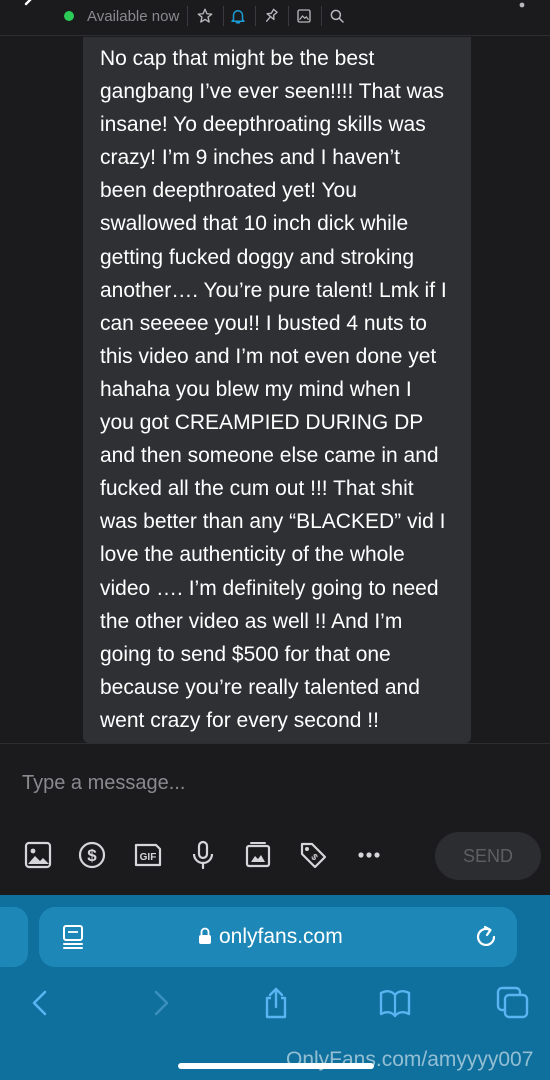 This screenshot has width=550, height=1080. What do you see at coordinates (486, 937) in the screenshot?
I see `reload-icon` at bounding box center [486, 937].